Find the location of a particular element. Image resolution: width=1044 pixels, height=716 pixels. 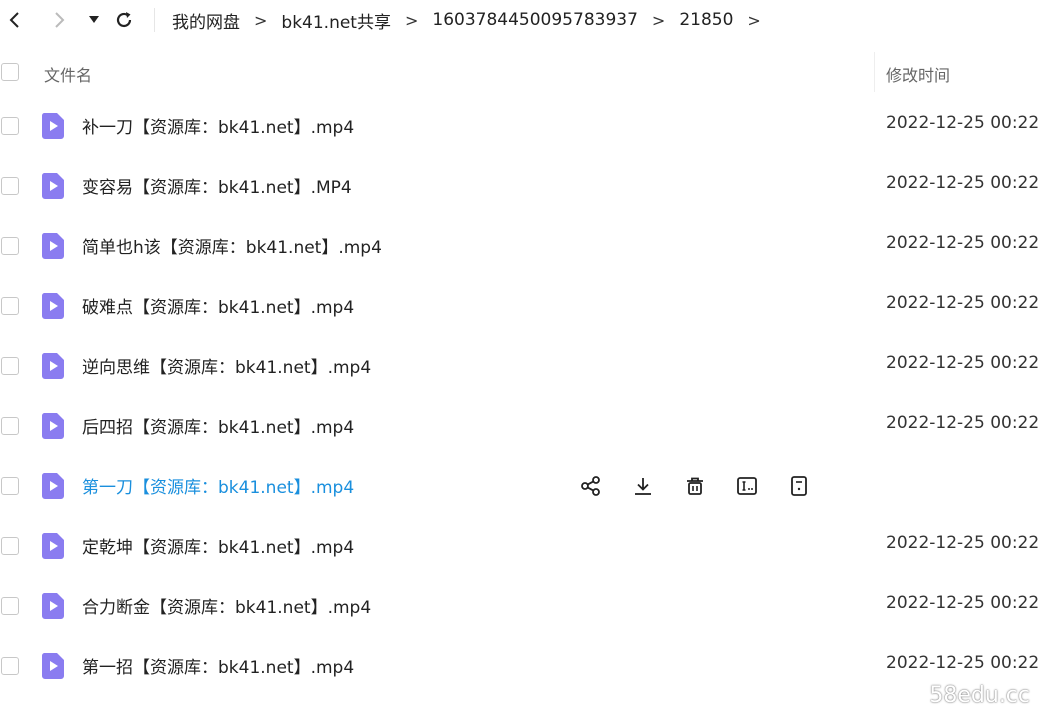

rename-button is located at coordinates (747, 486).